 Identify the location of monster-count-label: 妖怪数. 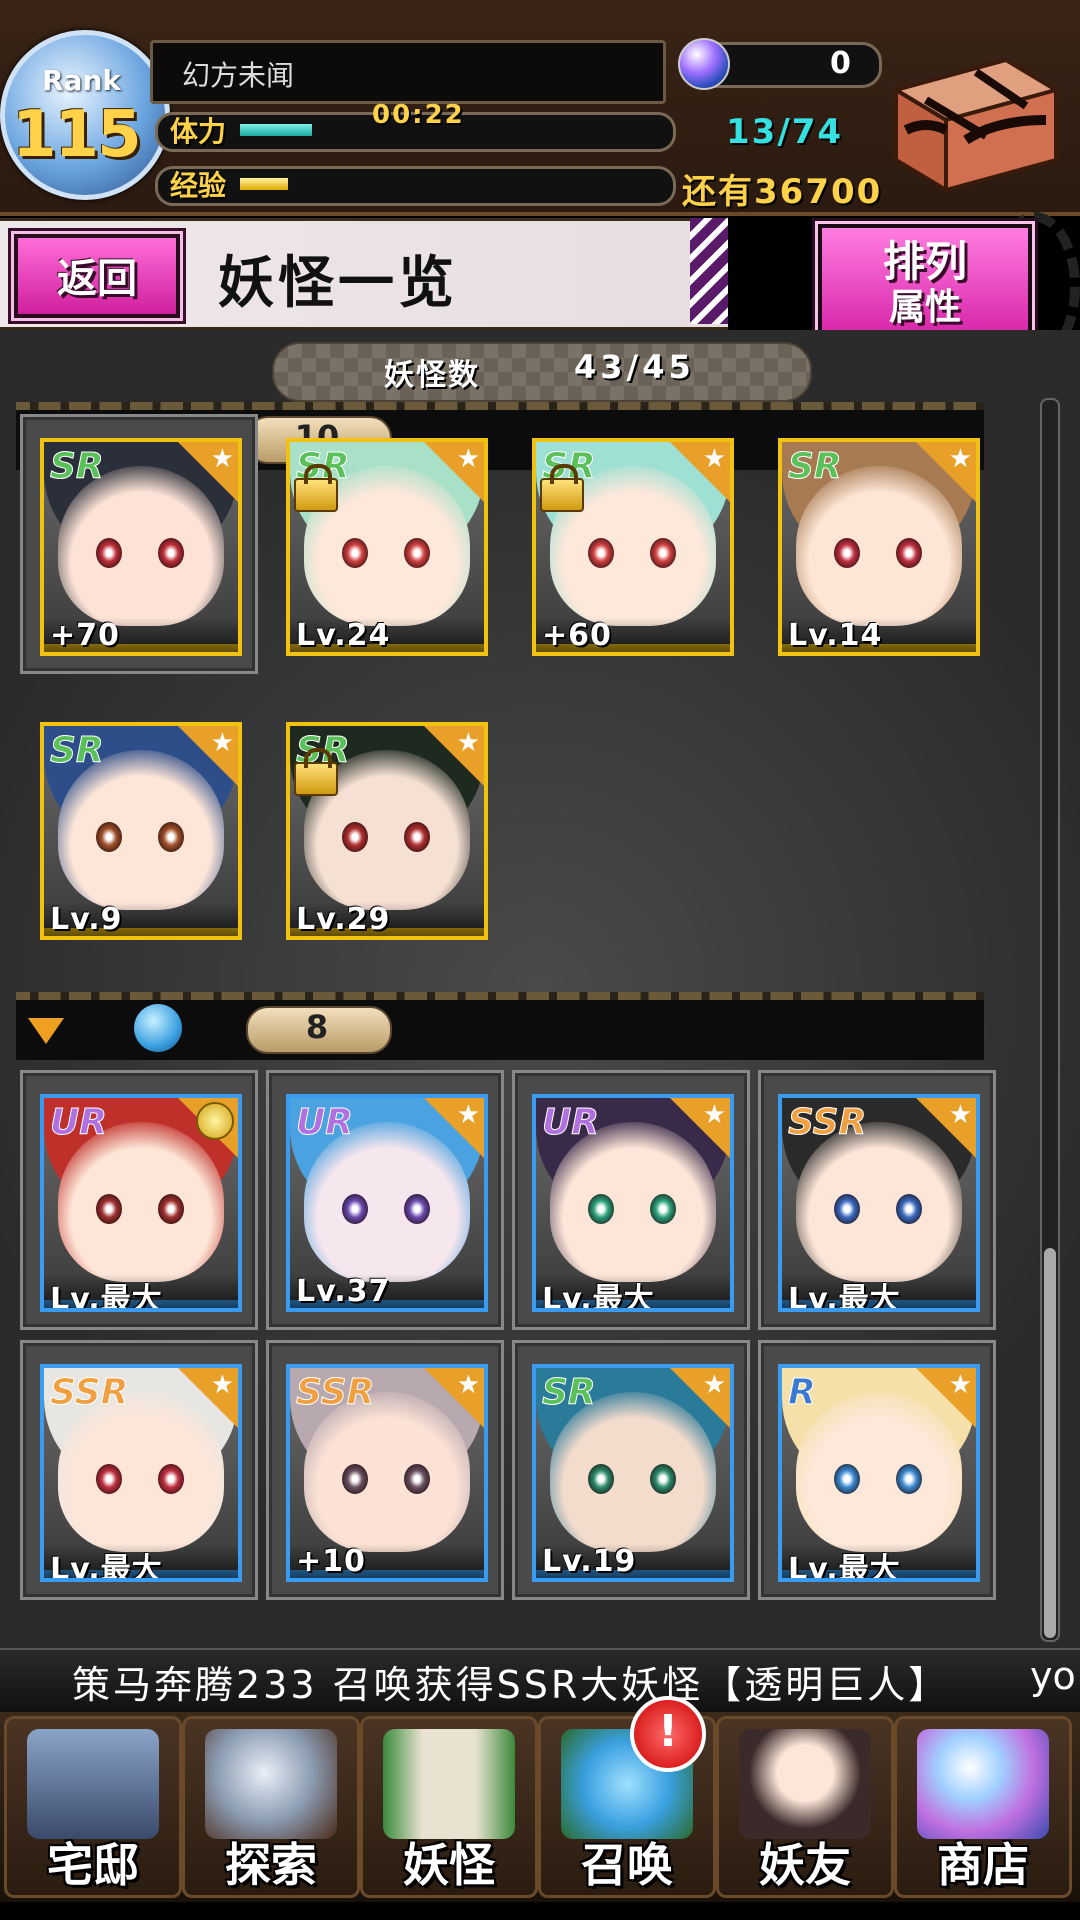
(432, 375).